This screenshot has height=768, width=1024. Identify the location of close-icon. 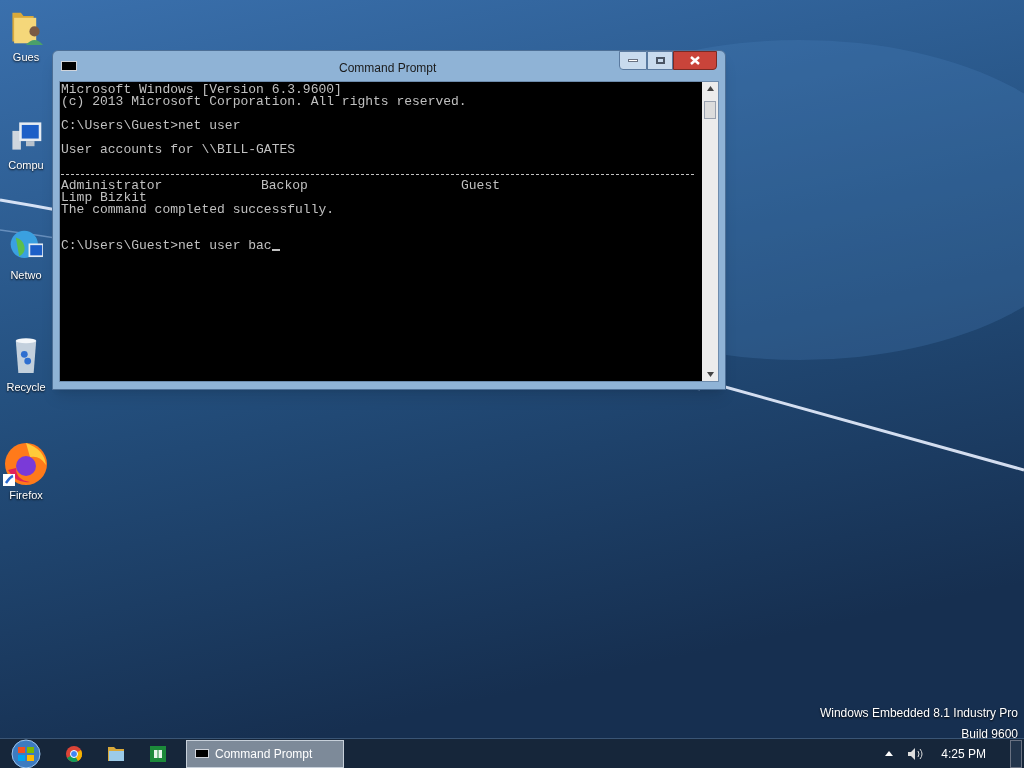
(695, 60).